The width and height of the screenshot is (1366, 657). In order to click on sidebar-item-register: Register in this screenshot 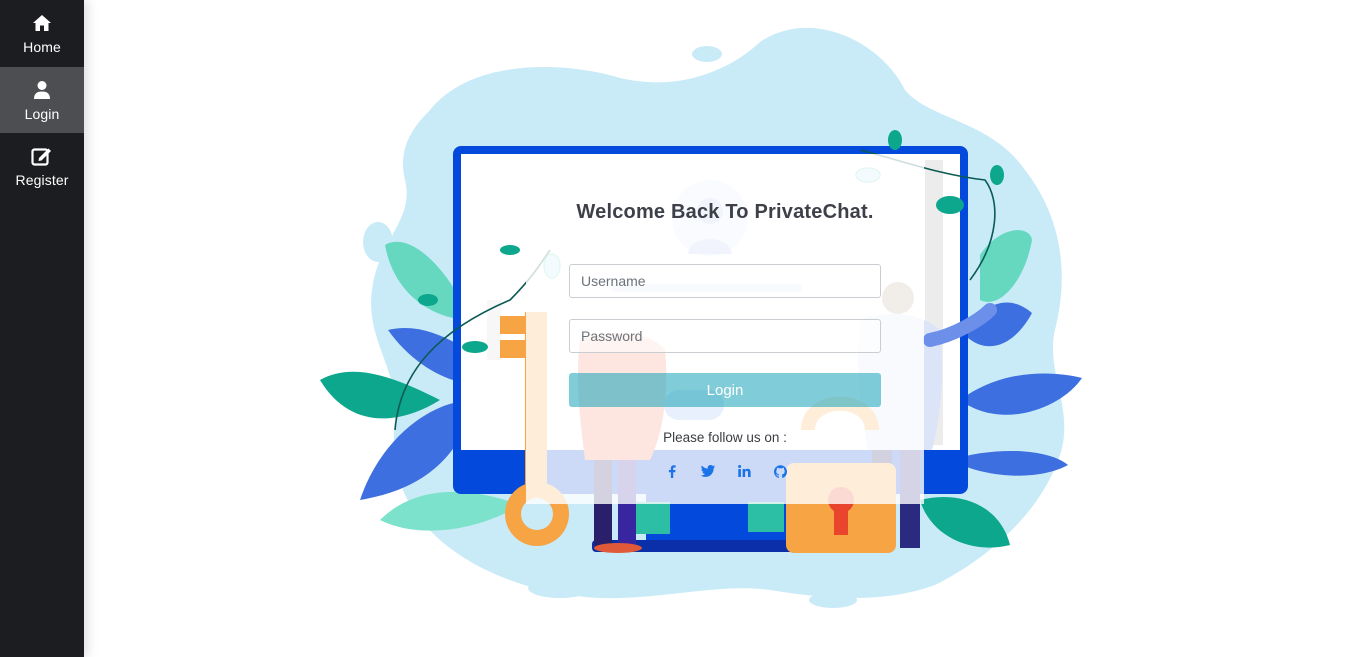, I will do `click(42, 166)`.